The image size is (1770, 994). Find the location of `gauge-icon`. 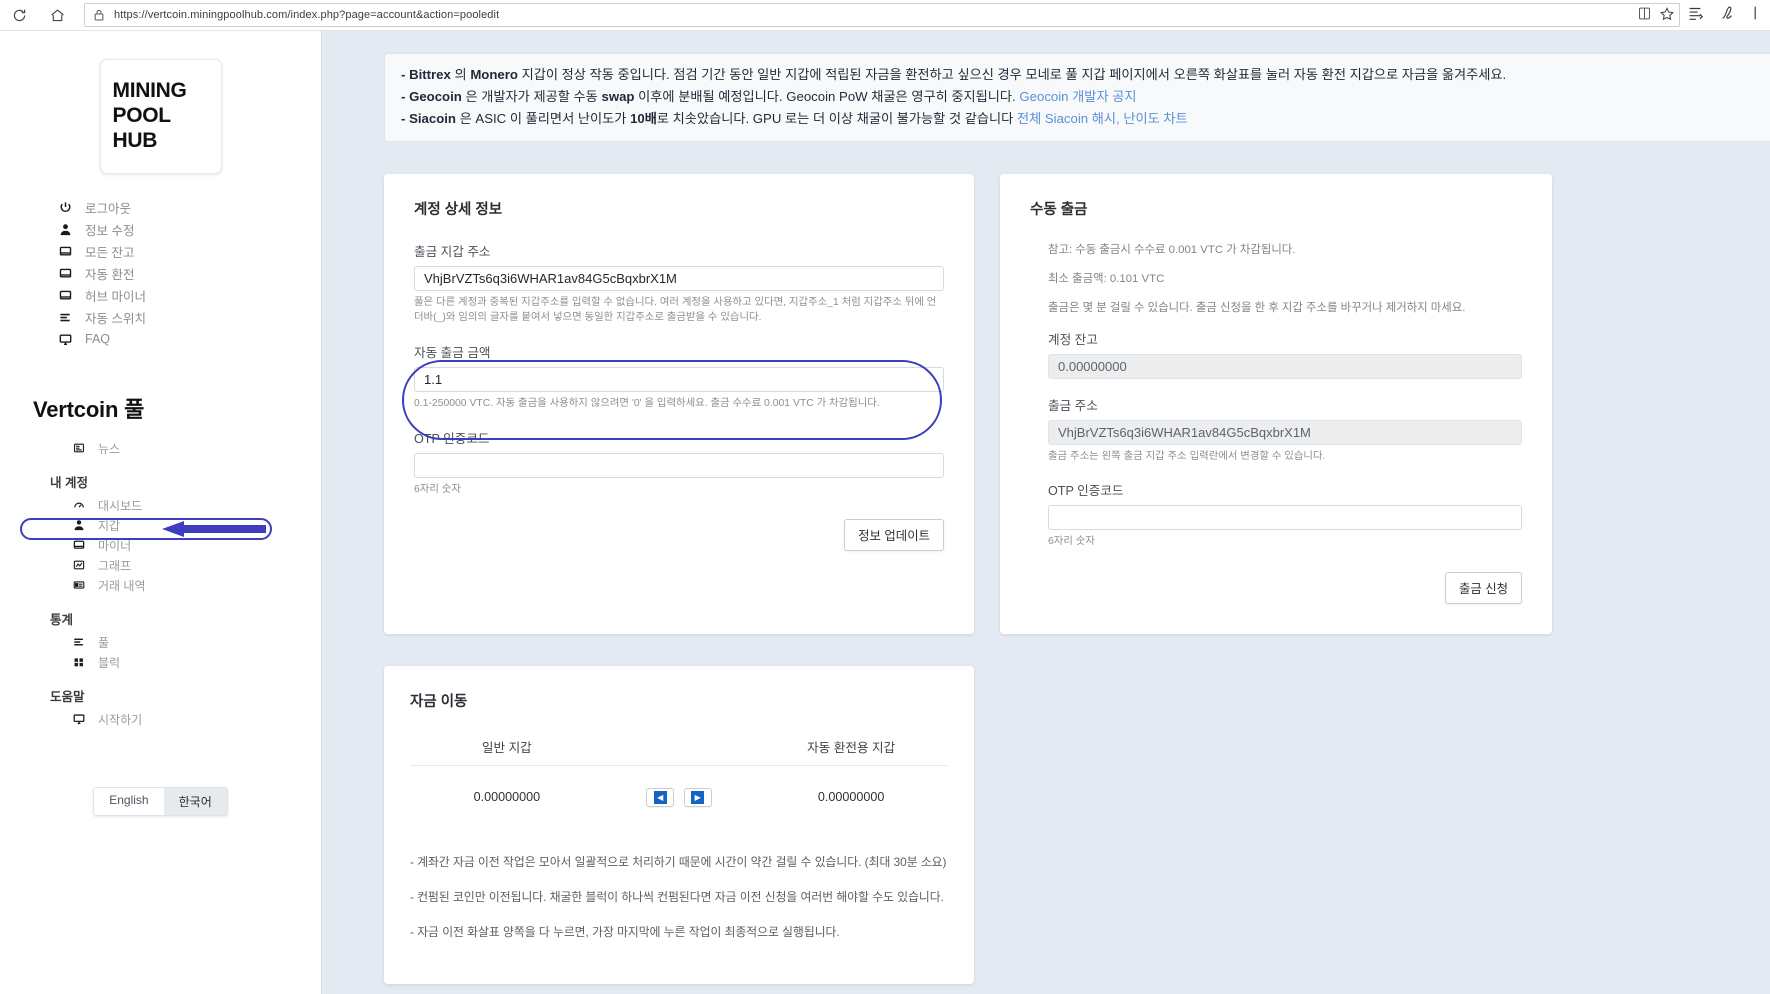

gauge-icon is located at coordinates (78, 505).